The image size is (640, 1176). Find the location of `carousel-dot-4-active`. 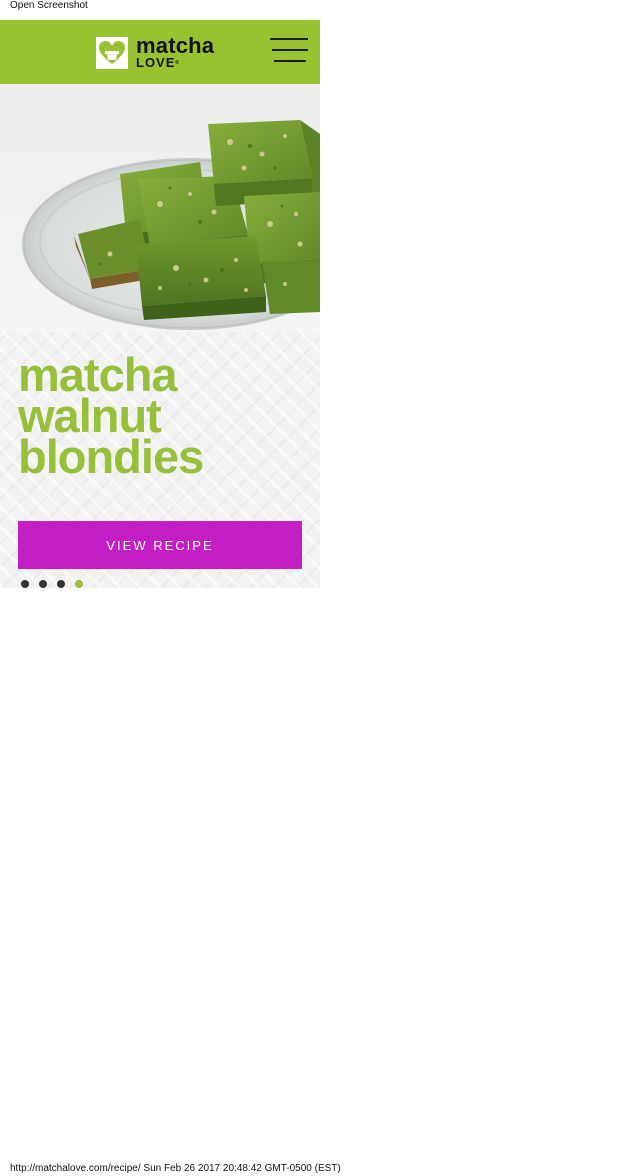

carousel-dot-4-active is located at coordinates (79, 584).